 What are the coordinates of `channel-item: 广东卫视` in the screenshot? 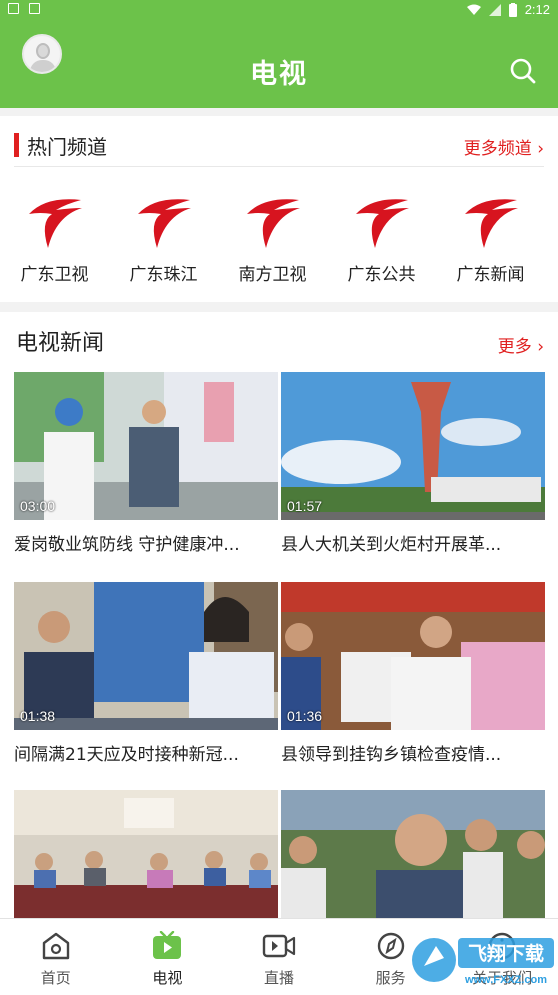 It's located at (54, 240).